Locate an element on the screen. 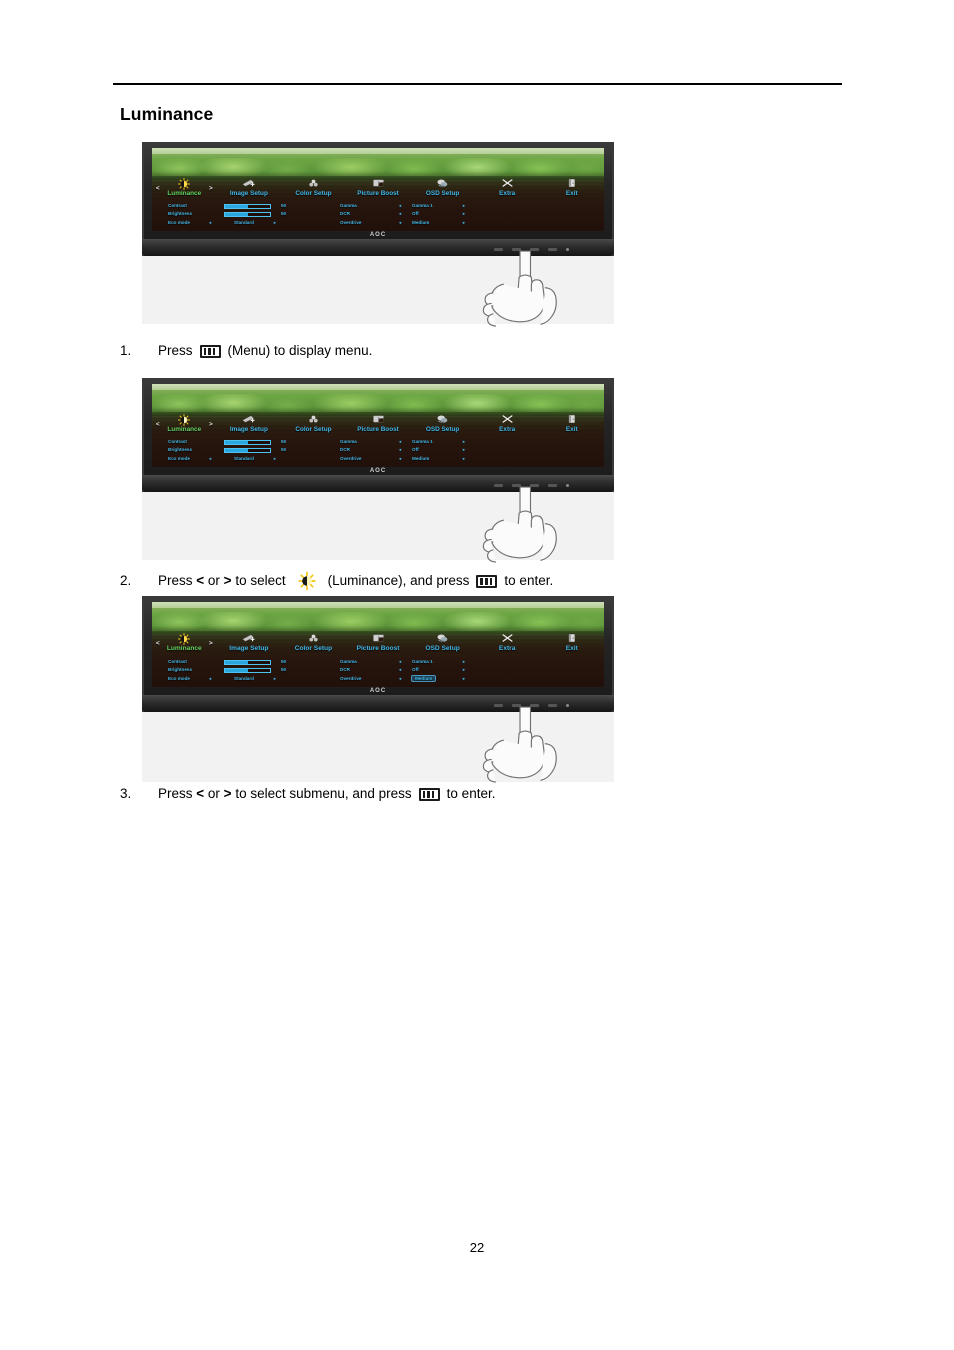 This screenshot has height=1350, width=954. osd-setup-icon is located at coordinates (442, 638).